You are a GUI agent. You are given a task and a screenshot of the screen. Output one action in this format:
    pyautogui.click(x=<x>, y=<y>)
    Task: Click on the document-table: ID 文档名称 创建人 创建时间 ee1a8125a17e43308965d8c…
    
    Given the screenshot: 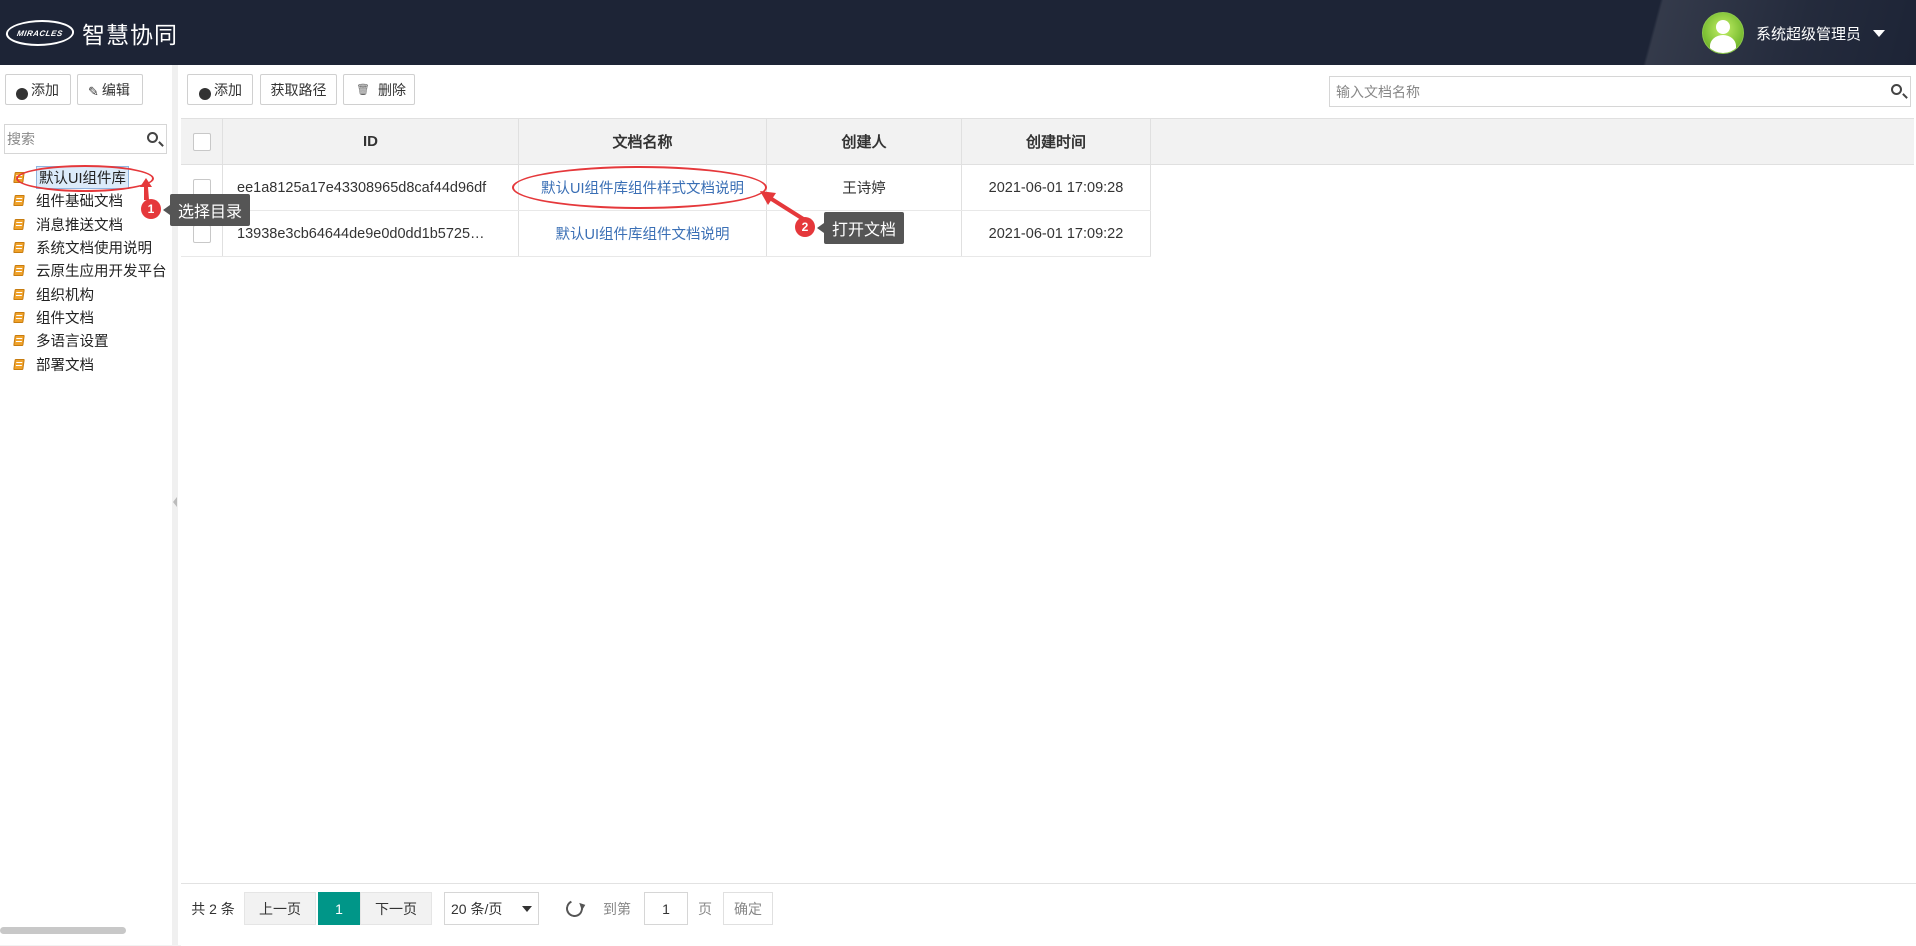 What is the action you would take?
    pyautogui.click(x=1047, y=187)
    